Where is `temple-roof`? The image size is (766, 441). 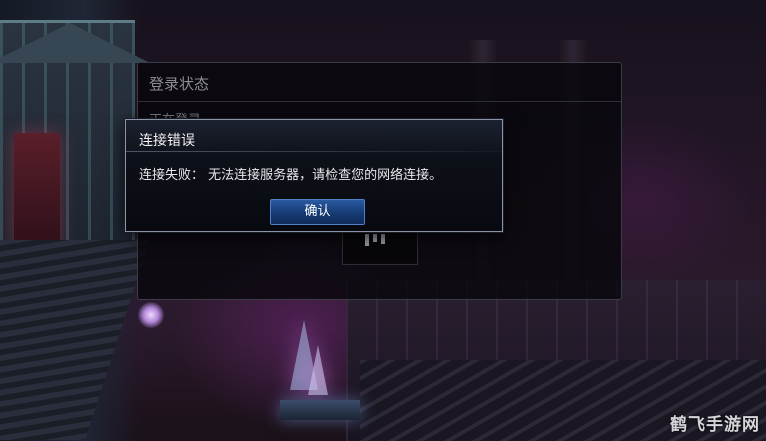
temple-roof is located at coordinates (75, 43).